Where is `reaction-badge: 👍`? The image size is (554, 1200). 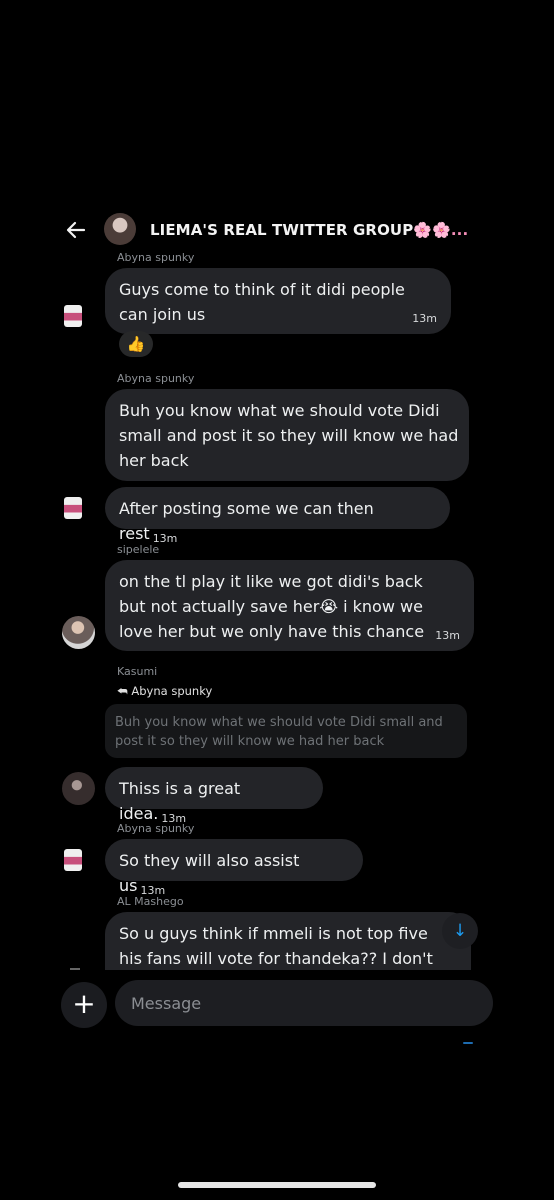
reaction-badge: 👍 is located at coordinates (136, 344).